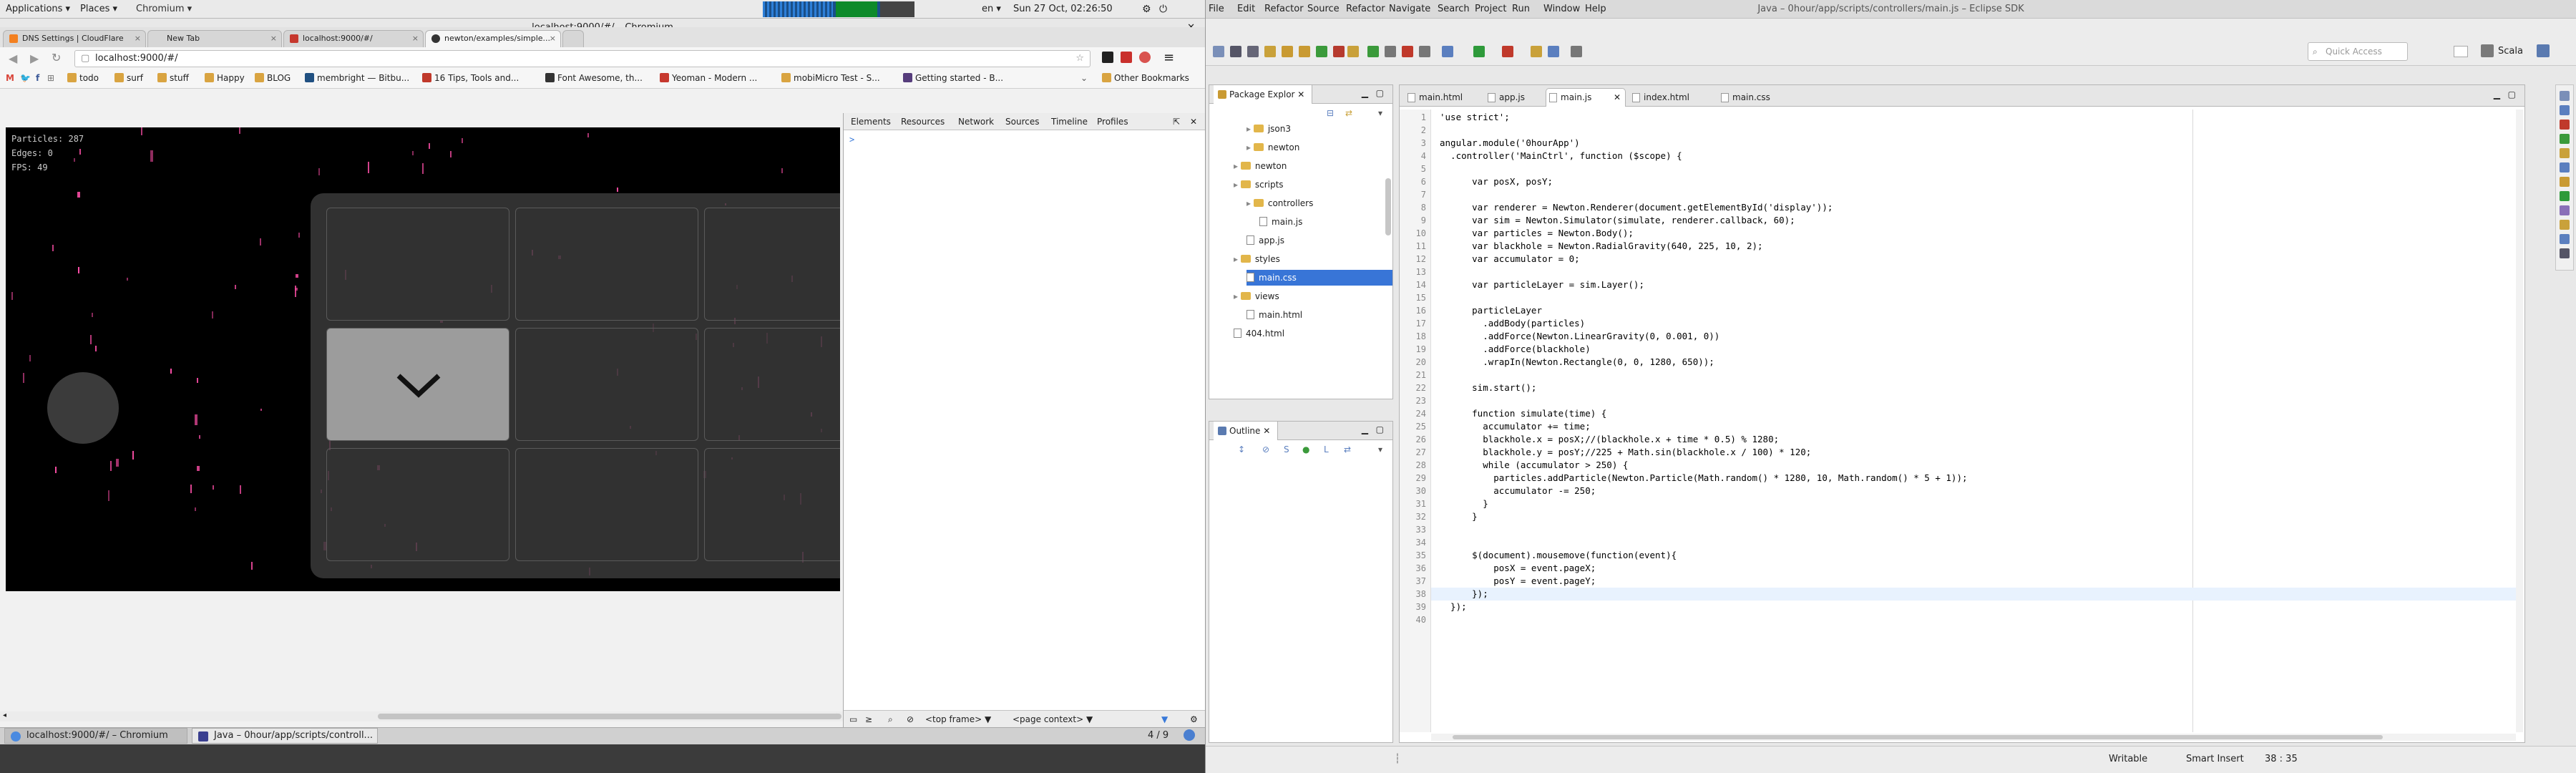  What do you see at coordinates (1542, 284) in the screenshot?
I see `code-line: var particleLayer = sim.Layer();` at bounding box center [1542, 284].